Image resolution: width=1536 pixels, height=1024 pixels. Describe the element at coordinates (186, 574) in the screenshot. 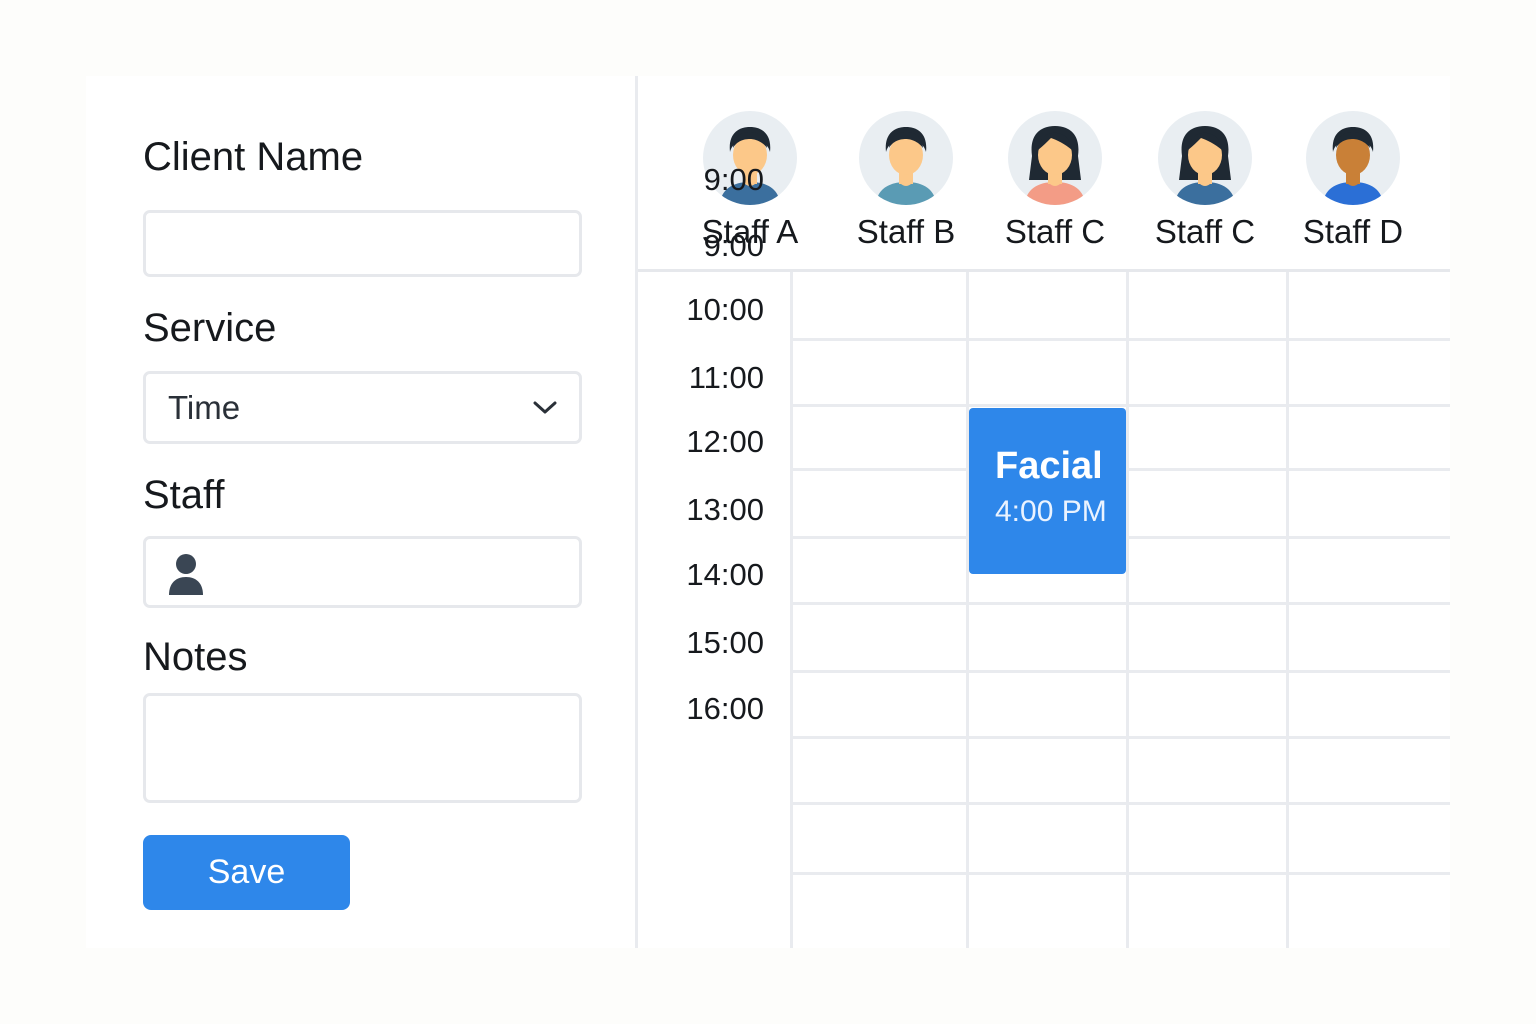

I see `person-icon` at that location.